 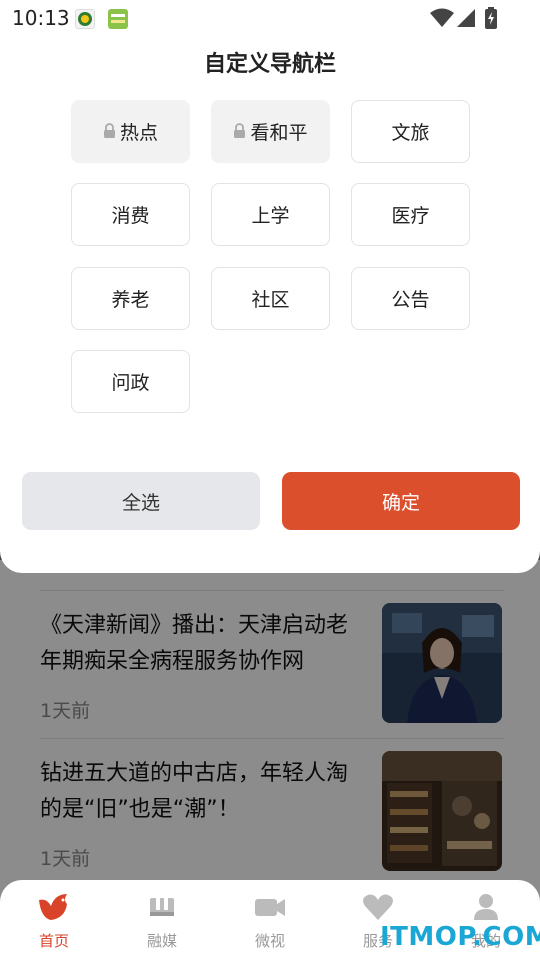 What do you see at coordinates (269, 64) in the screenshot?
I see `sheet-title: 自定义导航栏` at bounding box center [269, 64].